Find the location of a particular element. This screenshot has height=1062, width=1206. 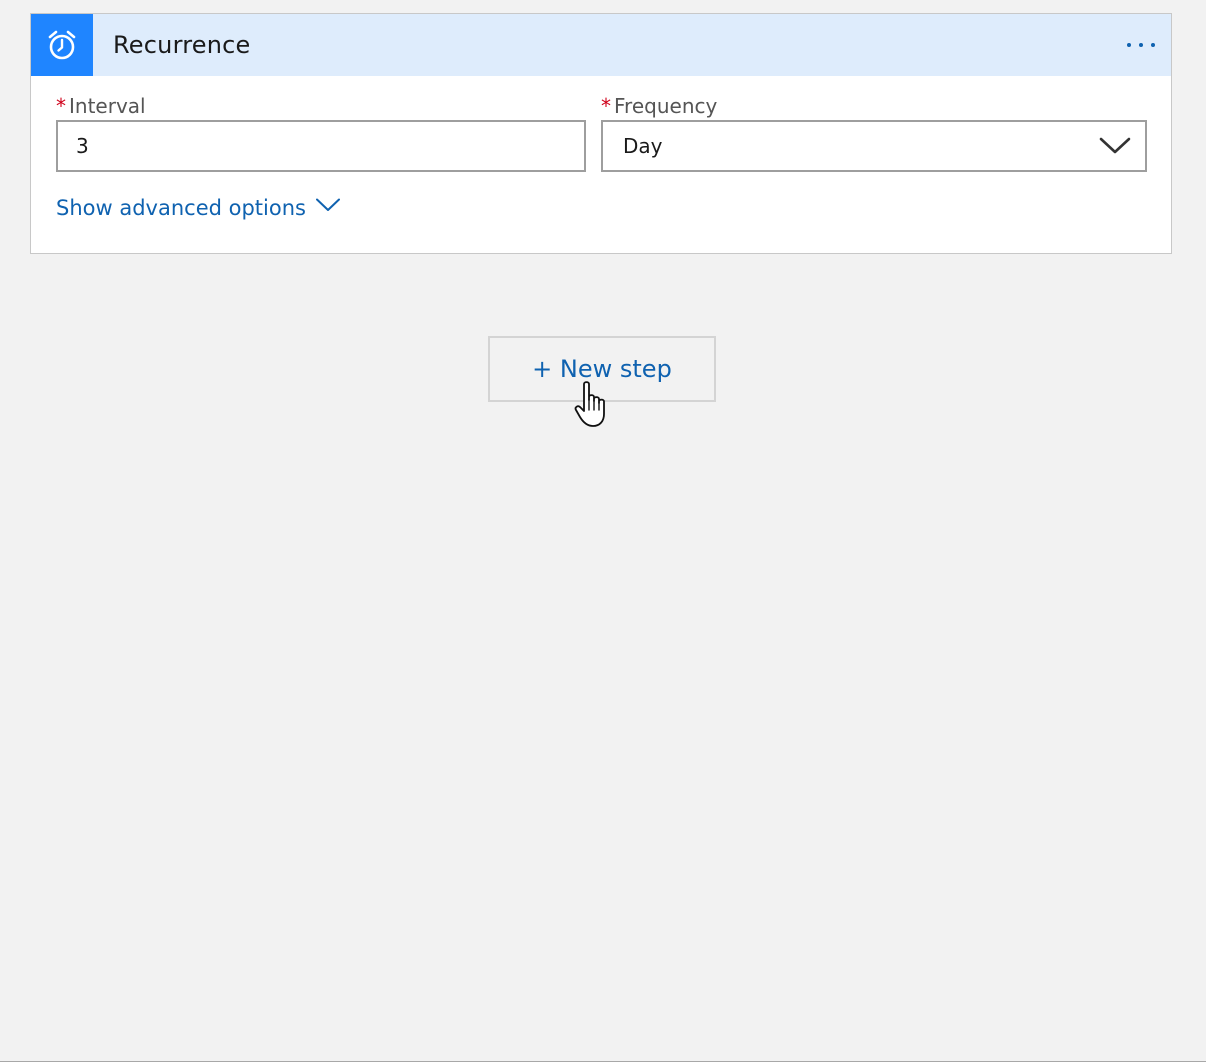

frequency-label-text: Frequency is located at coordinates (666, 106).